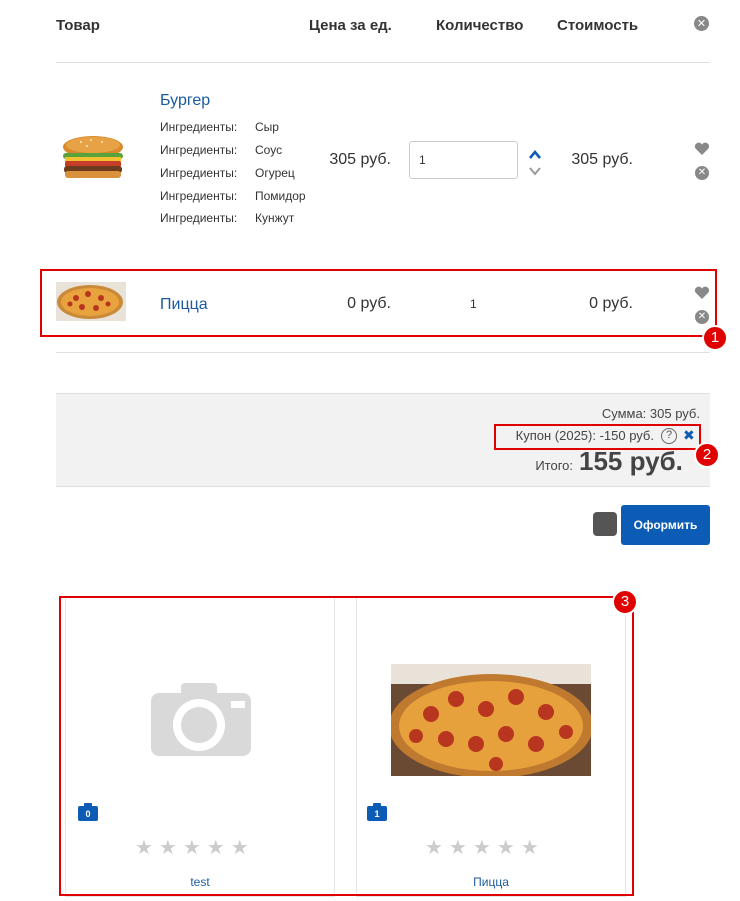 This screenshot has width=740, height=901. I want to click on remove-item-icon: ✕, so click(702, 173).